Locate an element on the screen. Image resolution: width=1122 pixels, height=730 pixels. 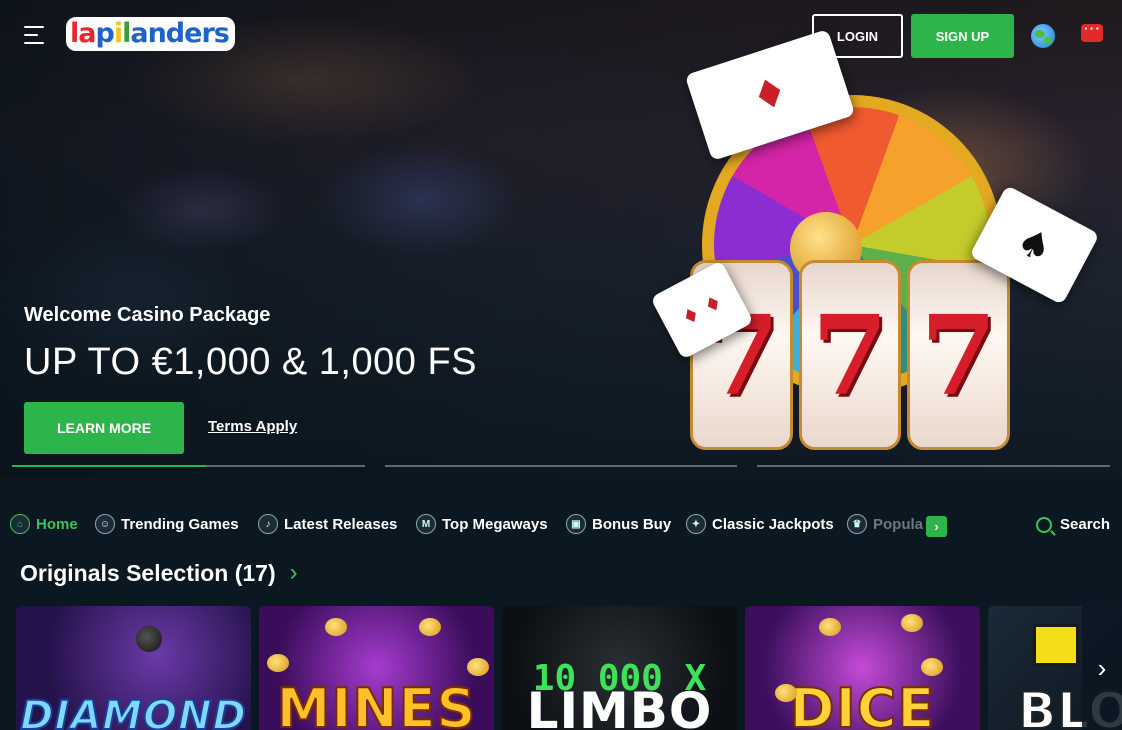
hamburger-menu-icon is located at coordinates (34, 35).